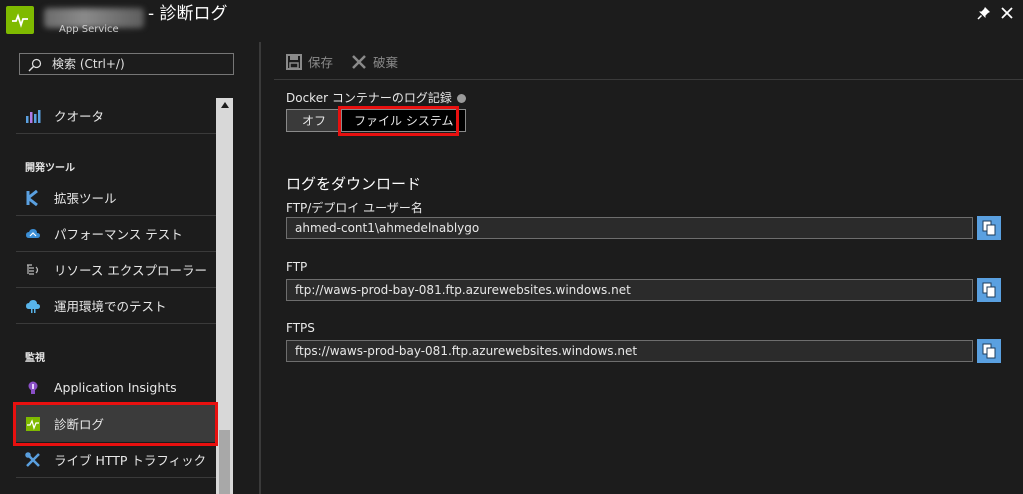 This screenshot has height=494, width=1023. I want to click on sidebar-item-label: 拡張ツール, so click(85, 198).